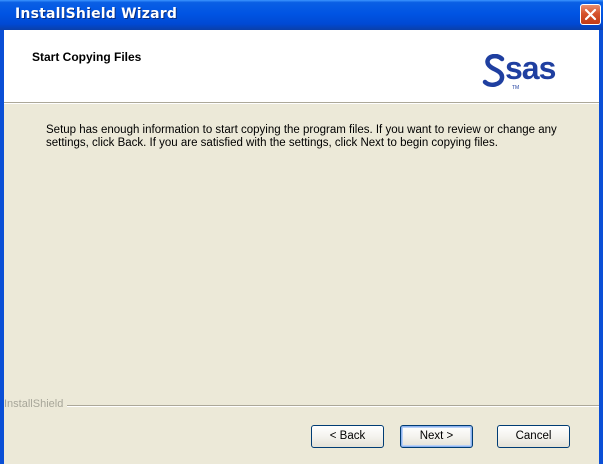 The height and width of the screenshot is (464, 603). Describe the element at coordinates (301, 103) in the screenshot. I see `header-divider-highlight` at that location.